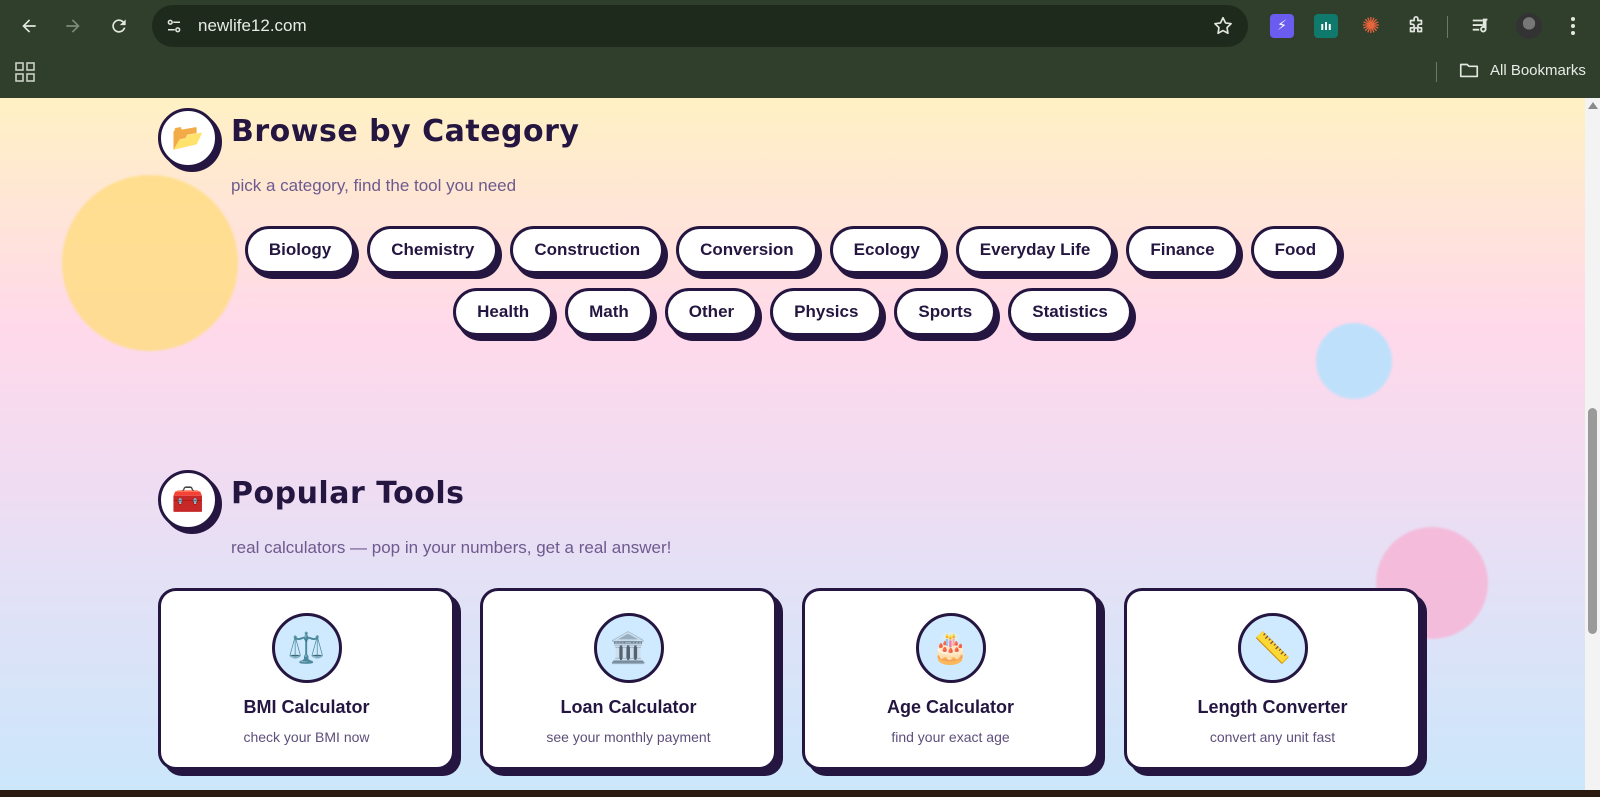 Image resolution: width=1600 pixels, height=797 pixels. Describe the element at coordinates (1070, 312) in the screenshot. I see `category-chip-statistics: Statistics` at that location.